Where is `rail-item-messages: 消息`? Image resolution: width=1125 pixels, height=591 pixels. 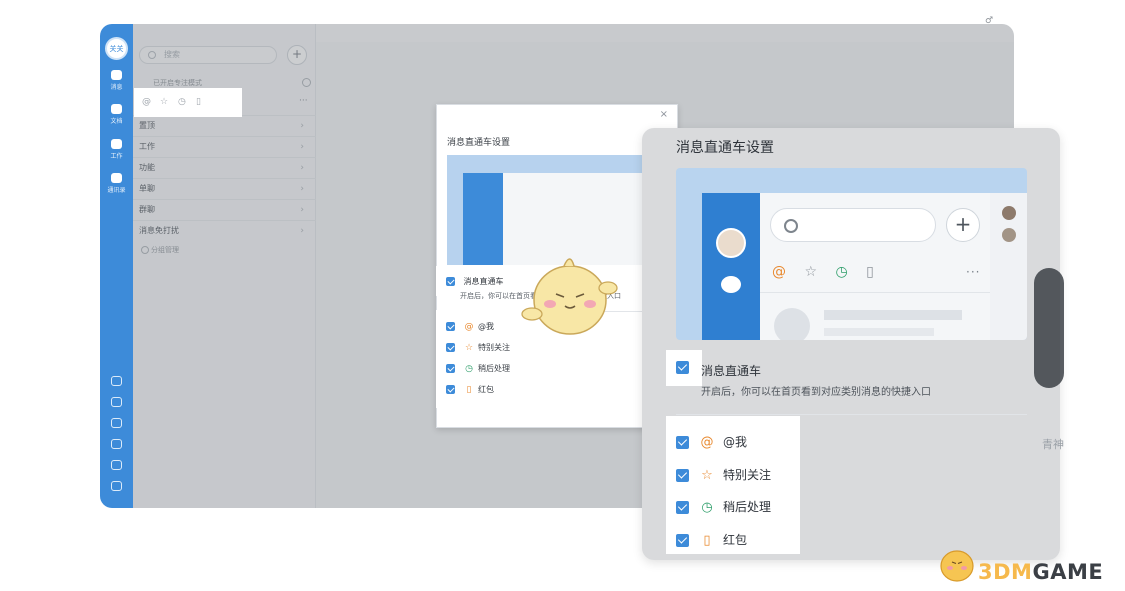
rail-item-messages: 消息 is located at coordinates (116, 80).